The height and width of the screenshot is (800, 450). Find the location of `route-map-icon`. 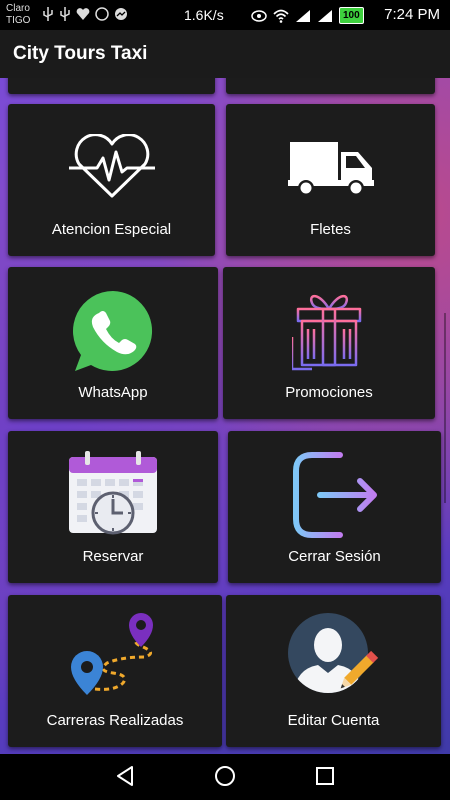

route-map-icon is located at coordinates (112, 654).